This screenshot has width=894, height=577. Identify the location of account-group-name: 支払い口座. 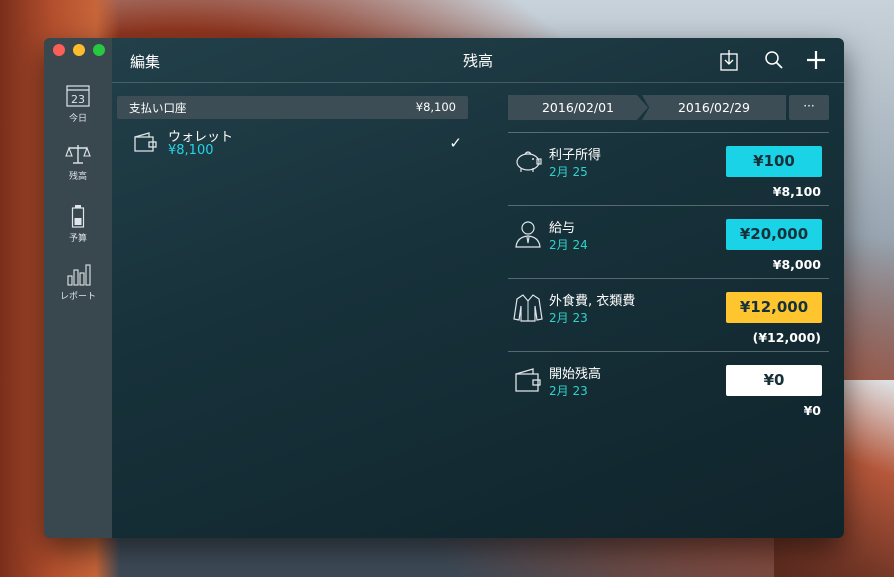
(158, 108).